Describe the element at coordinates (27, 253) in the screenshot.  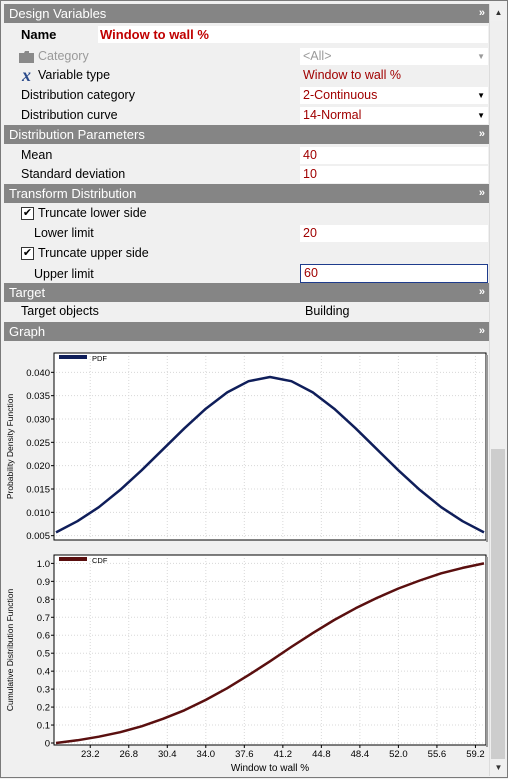
I see `truncate-upper-checkbox: ✔` at that location.